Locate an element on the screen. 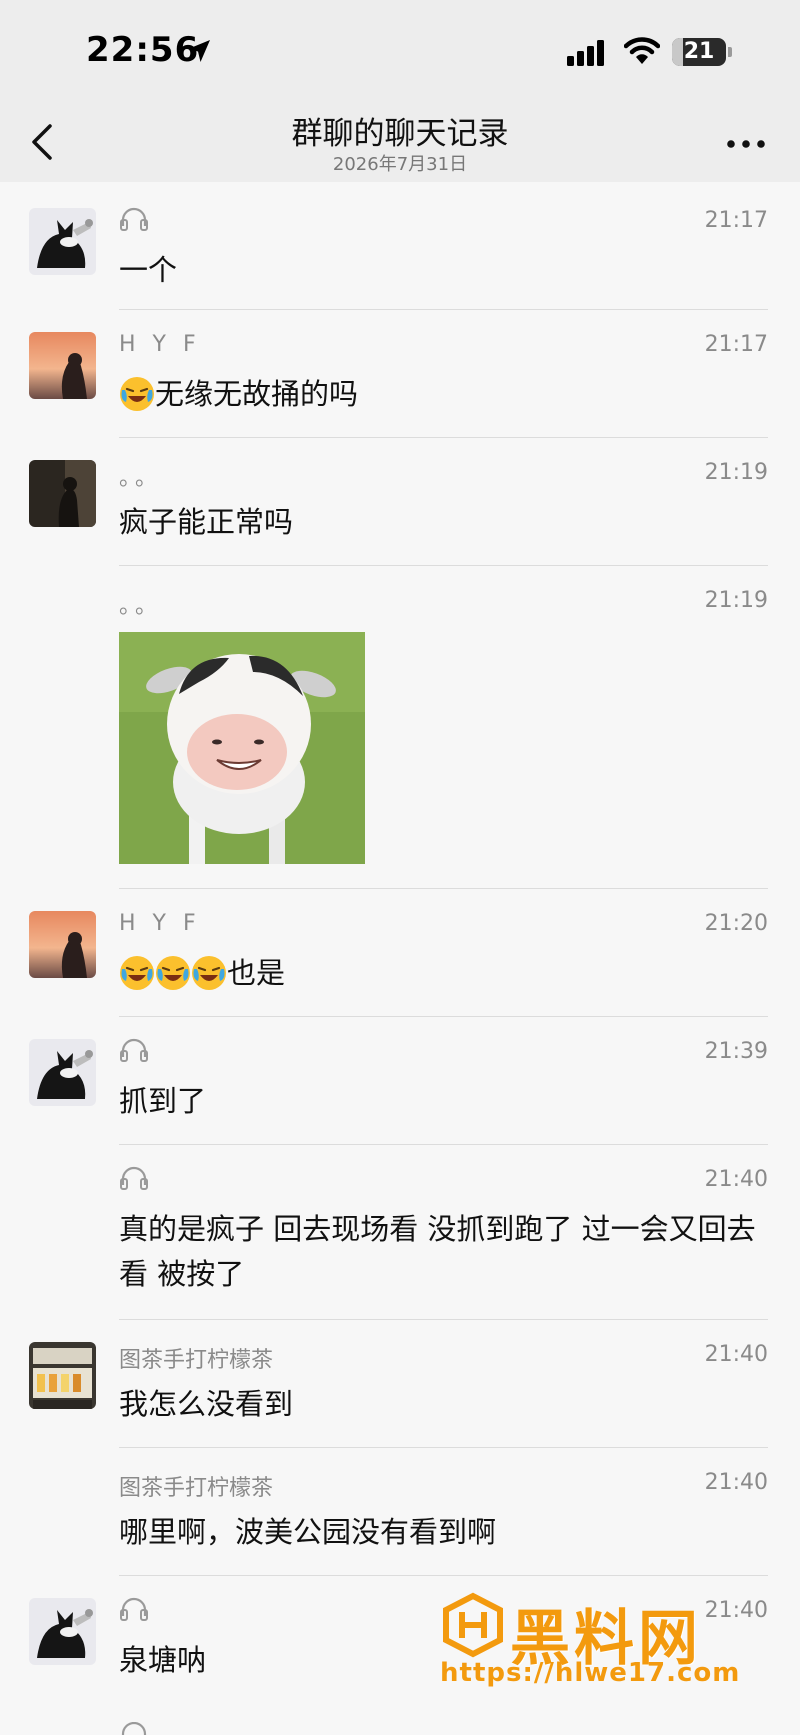 This screenshot has height=1735, width=800. location-arrow-icon is located at coordinates (199, 51).